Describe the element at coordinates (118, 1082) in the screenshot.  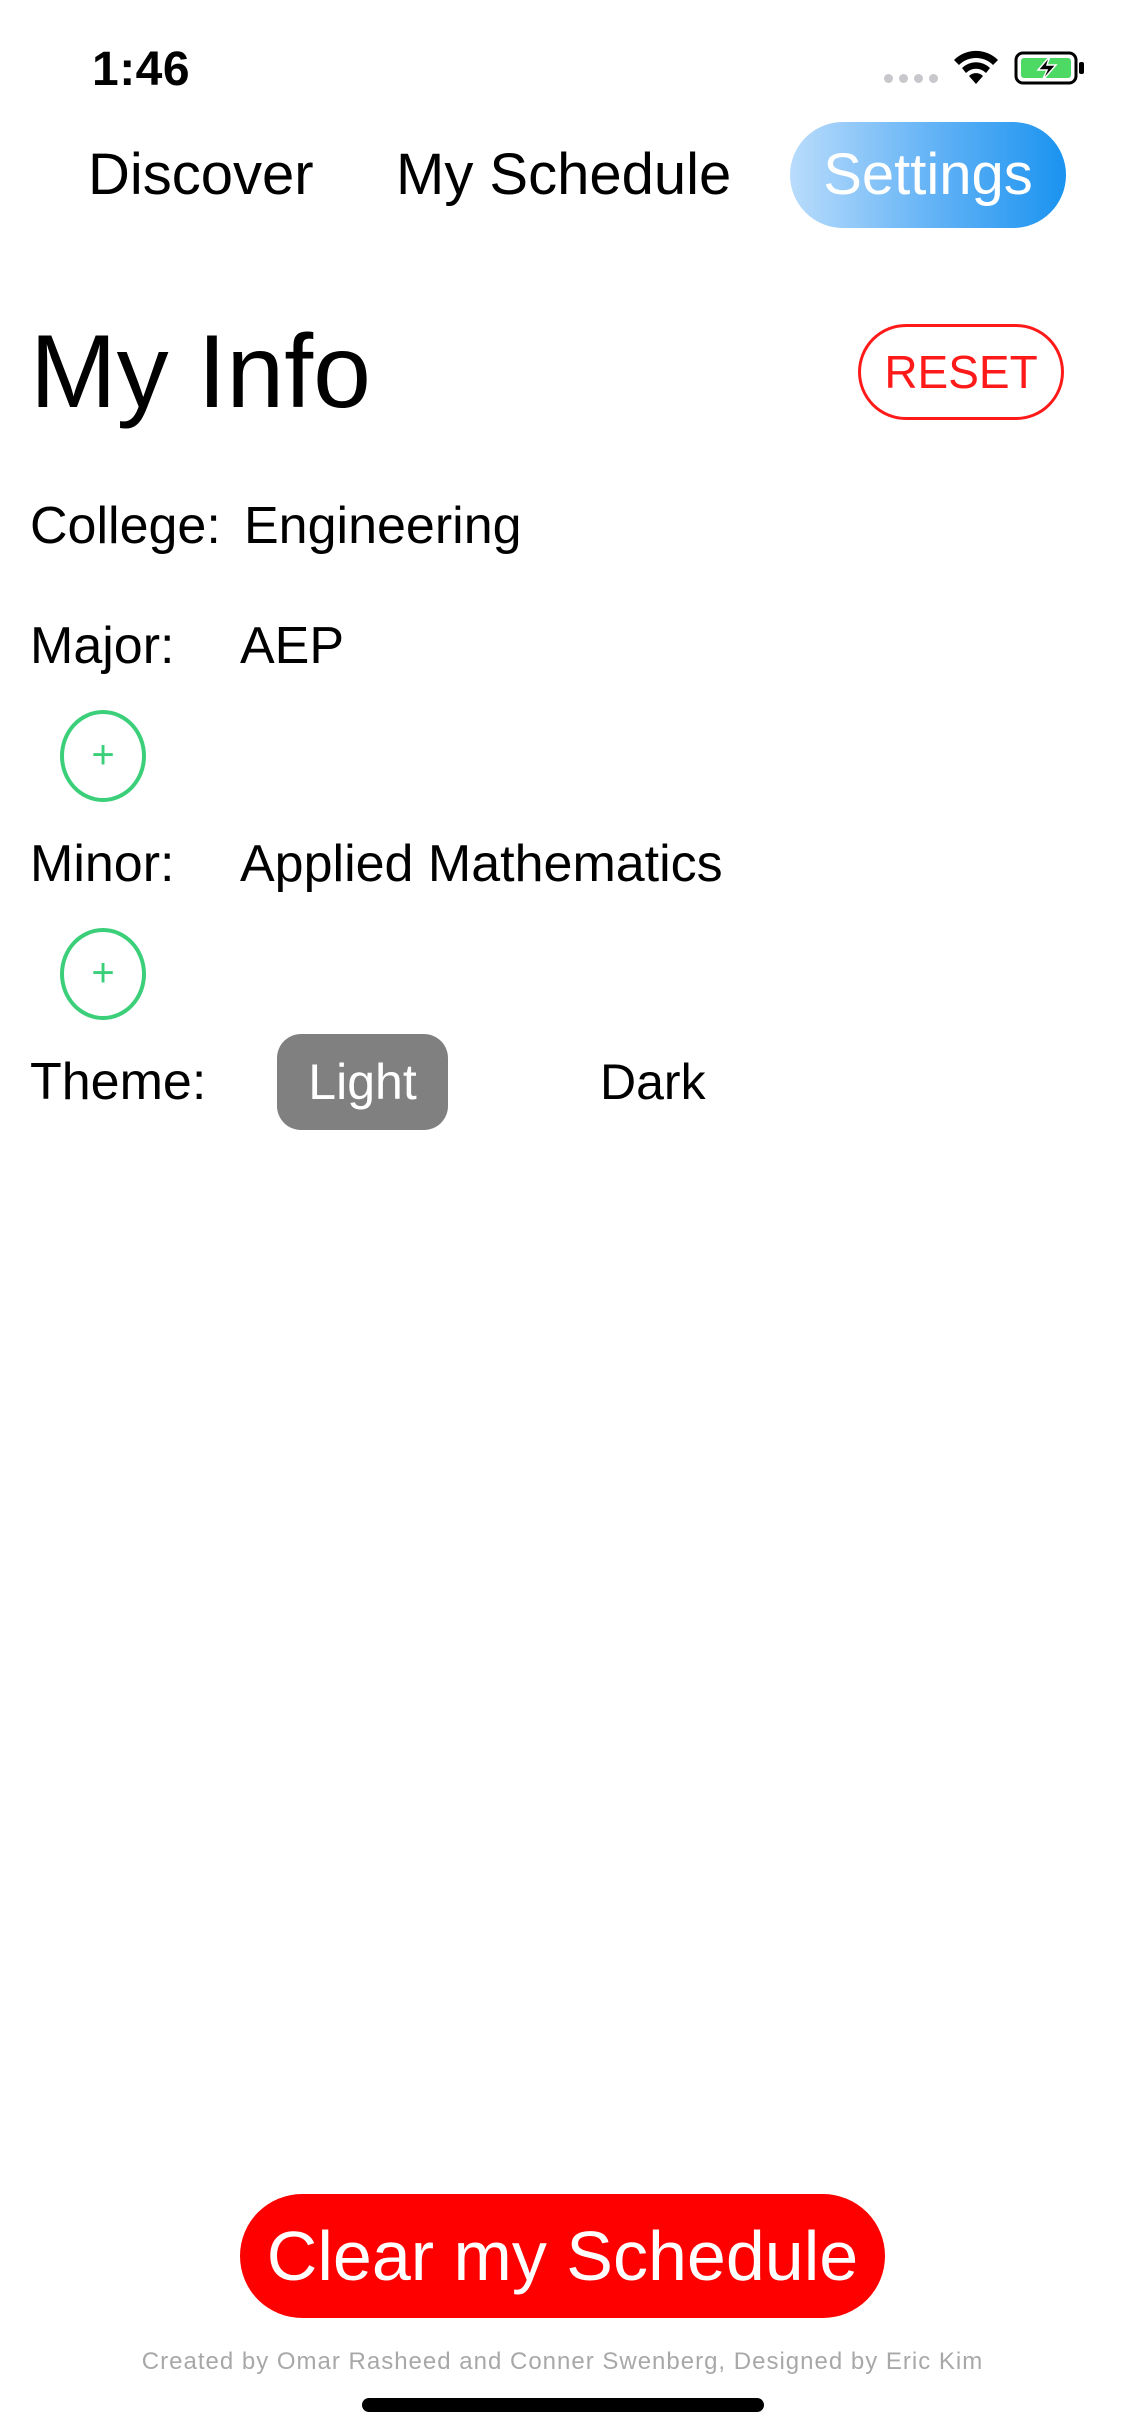
I see `theme-label: Theme:` at that location.